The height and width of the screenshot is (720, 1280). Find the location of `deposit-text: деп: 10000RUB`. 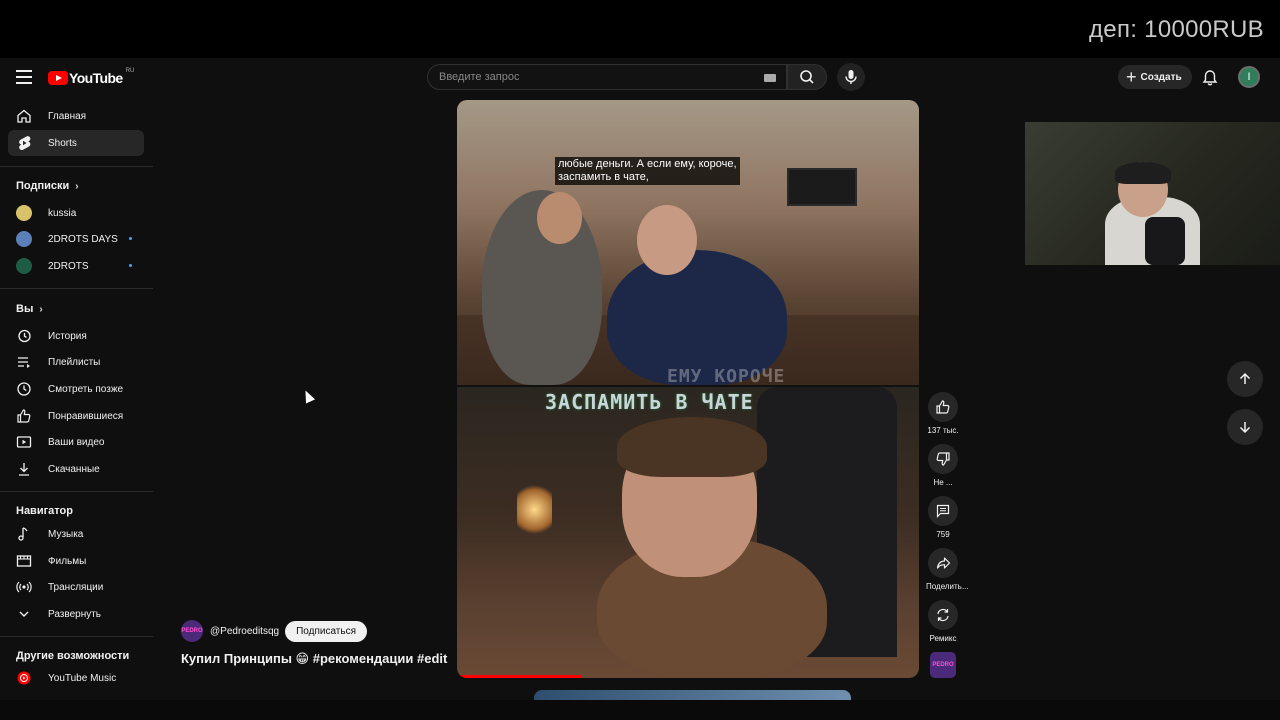

deposit-text: деп: 10000RUB is located at coordinates (1176, 29).